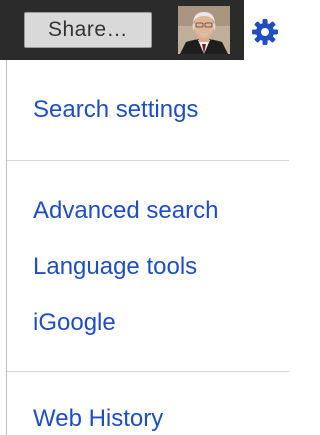 Image resolution: width=320 pixels, height=435 pixels. I want to click on gear-icon-graphic, so click(265, 32).